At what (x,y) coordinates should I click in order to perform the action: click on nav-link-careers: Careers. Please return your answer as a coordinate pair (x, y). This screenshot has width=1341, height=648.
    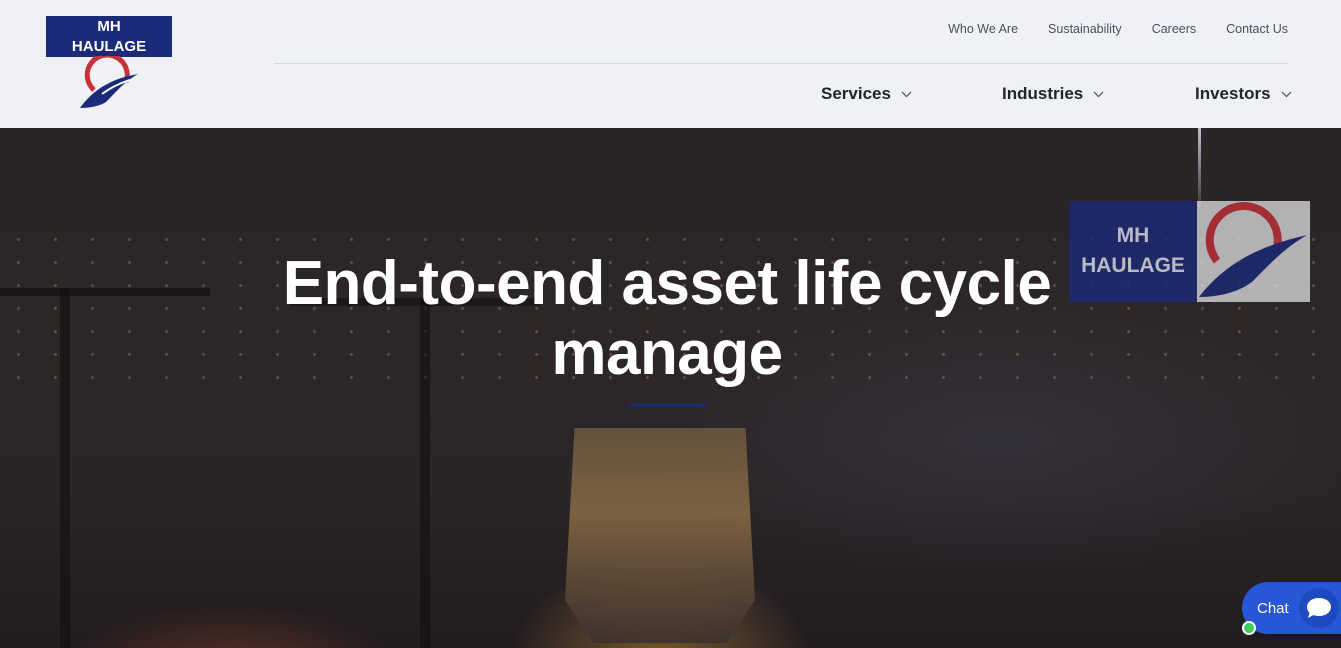
    Looking at the image, I should click on (1174, 29).